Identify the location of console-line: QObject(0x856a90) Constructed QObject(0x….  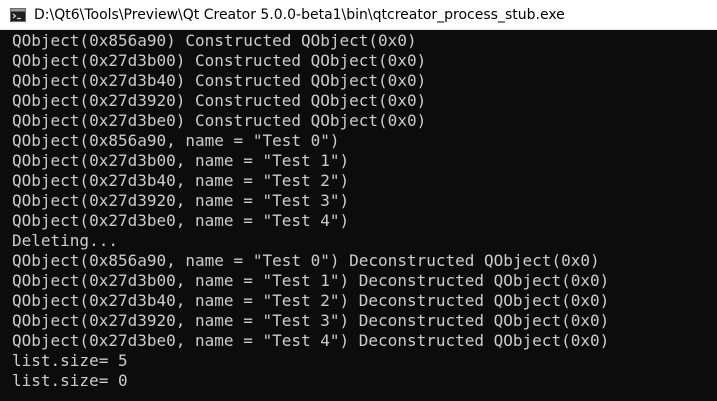
(214, 40).